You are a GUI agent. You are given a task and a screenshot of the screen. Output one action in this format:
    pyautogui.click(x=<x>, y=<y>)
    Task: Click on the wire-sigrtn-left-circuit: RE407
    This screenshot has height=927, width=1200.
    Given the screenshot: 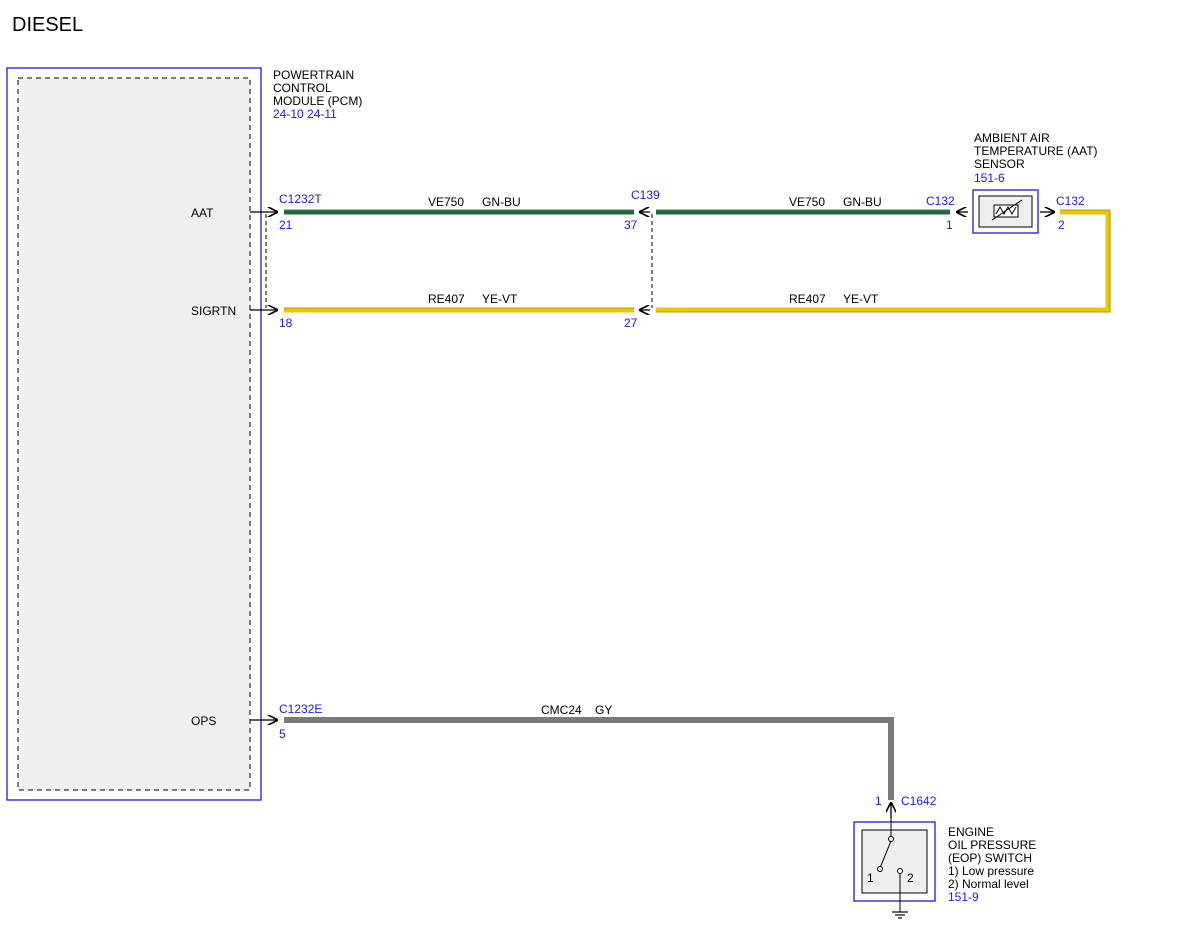 What is the action you would take?
    pyautogui.click(x=446, y=299)
    